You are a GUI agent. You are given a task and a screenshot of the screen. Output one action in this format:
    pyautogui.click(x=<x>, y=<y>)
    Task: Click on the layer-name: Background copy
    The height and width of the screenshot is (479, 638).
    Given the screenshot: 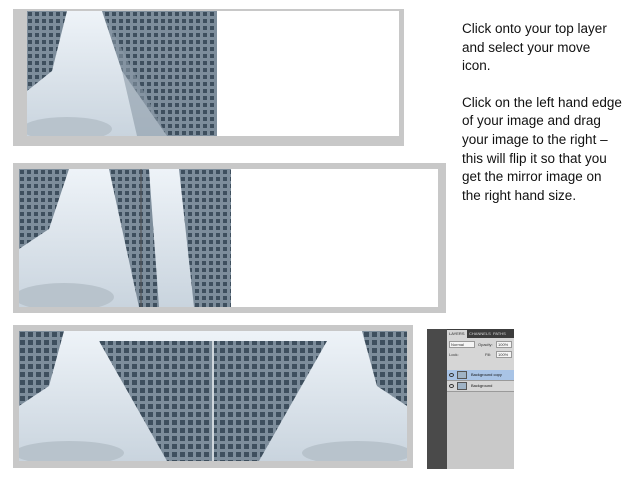 What is the action you would take?
    pyautogui.click(x=486, y=374)
    